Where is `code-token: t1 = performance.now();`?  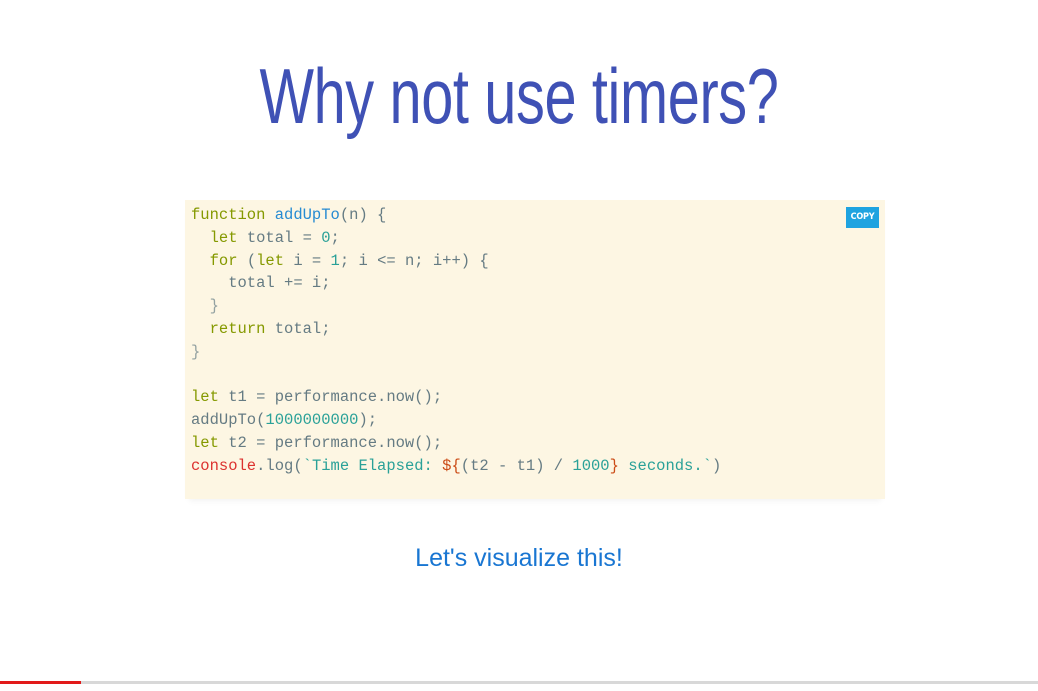
code-token: t1 = performance.now(); is located at coordinates (330, 397).